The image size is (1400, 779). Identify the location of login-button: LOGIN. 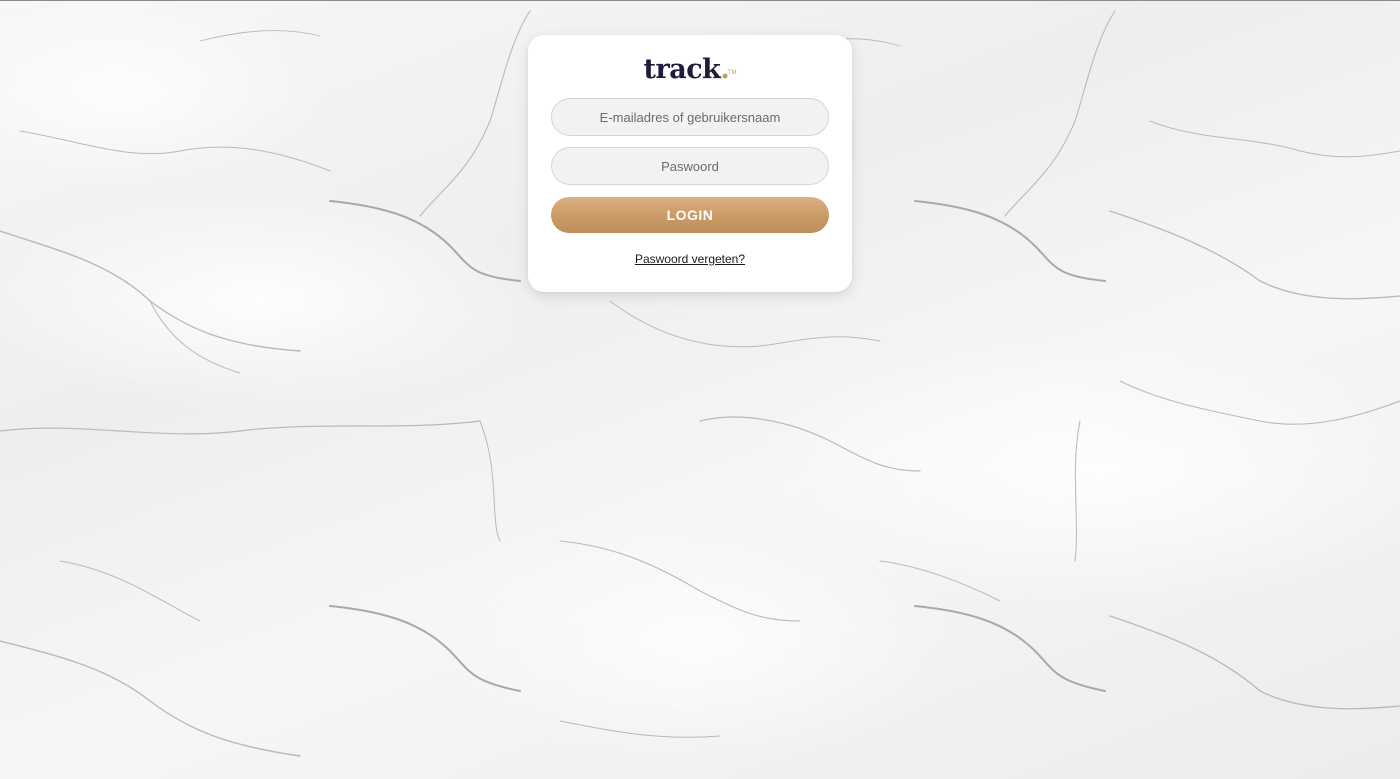
(690, 215).